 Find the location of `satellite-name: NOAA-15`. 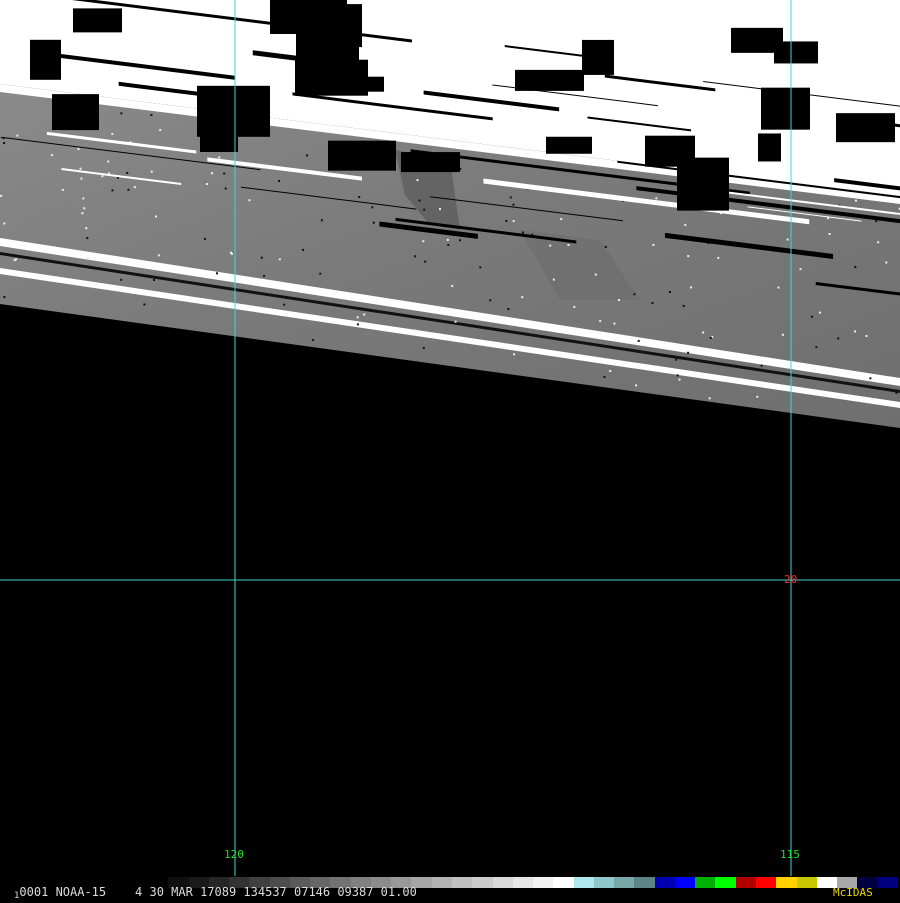

satellite-name: NOAA-15 is located at coordinates (81, 892).